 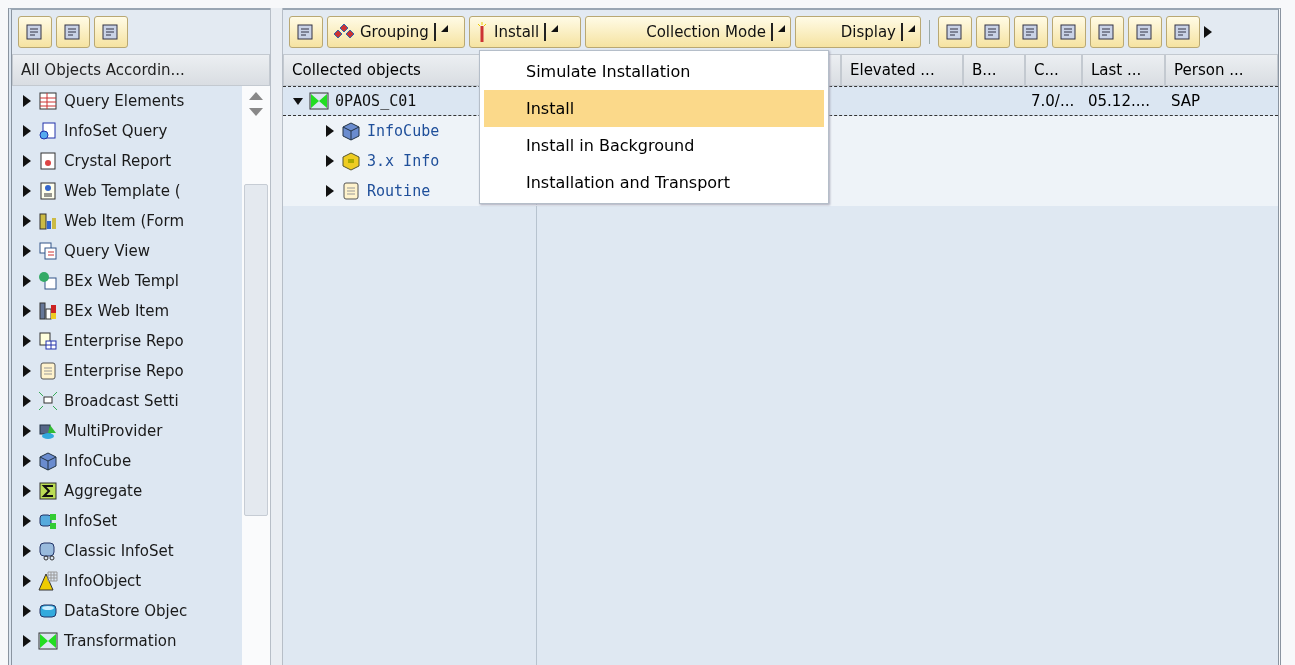 What do you see at coordinates (1186, 101) in the screenshot?
I see `table-cell-text: SAP` at bounding box center [1186, 101].